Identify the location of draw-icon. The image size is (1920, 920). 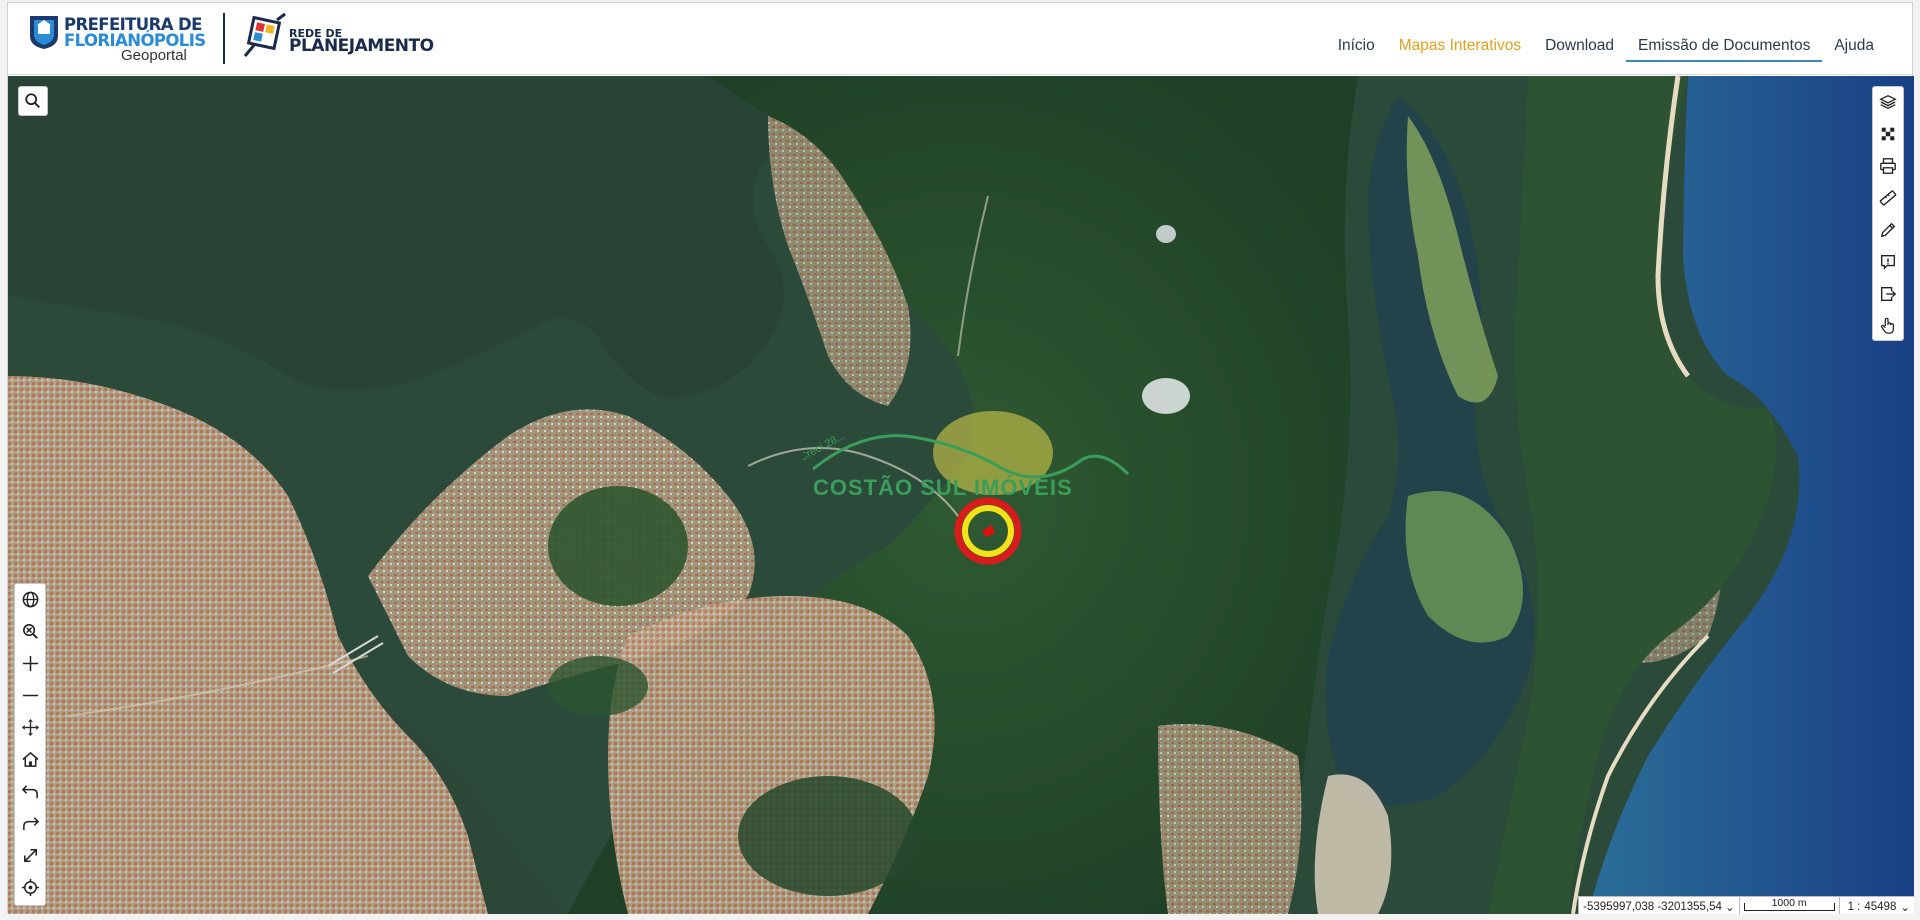
(1888, 230).